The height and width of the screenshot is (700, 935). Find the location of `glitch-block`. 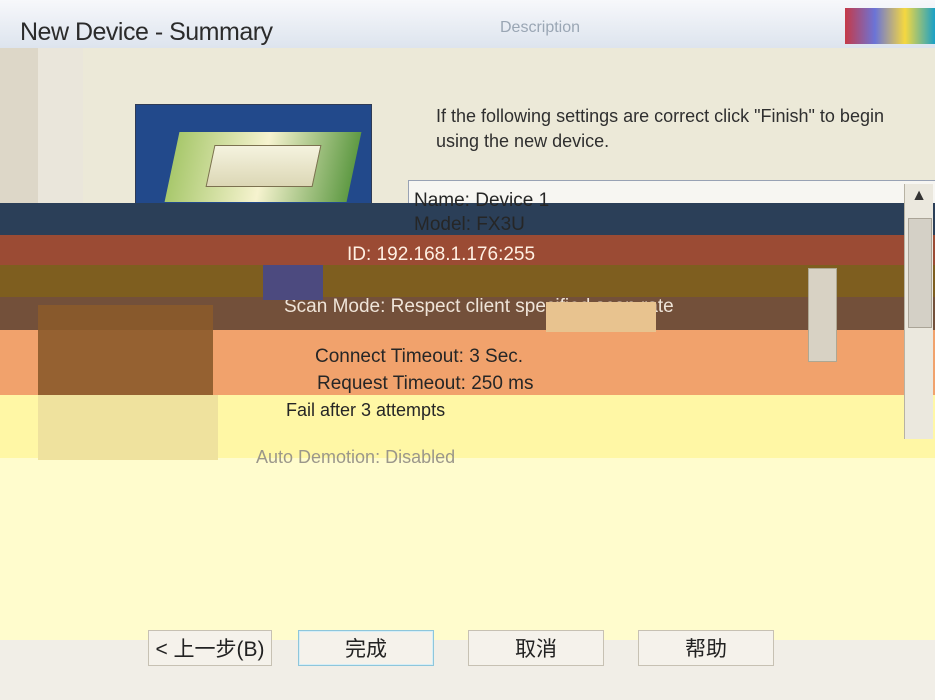

glitch-block is located at coordinates (293, 282).